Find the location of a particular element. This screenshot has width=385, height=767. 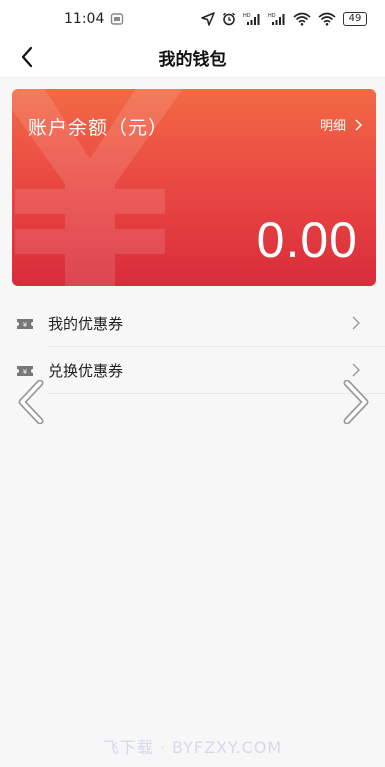

menu-item-redeem-coupon: ¥ 兑换优惠券 is located at coordinates (192, 370).